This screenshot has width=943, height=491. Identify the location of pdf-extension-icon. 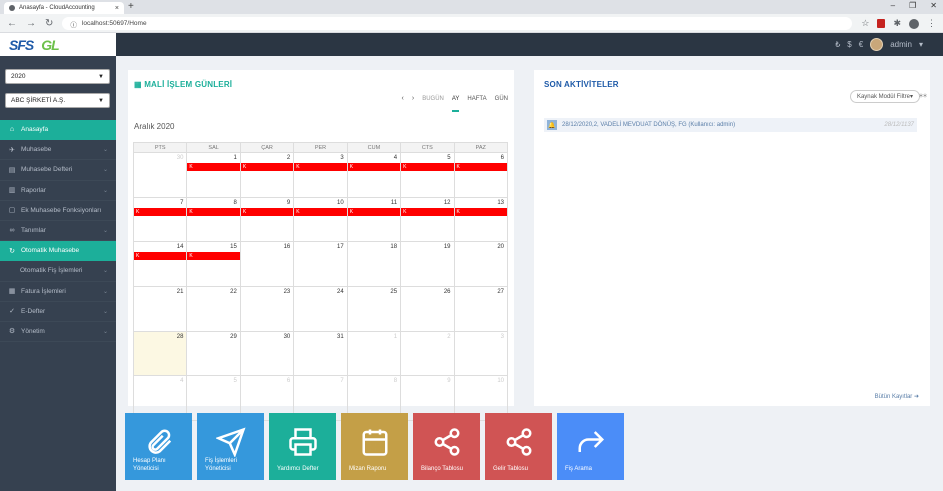
(881, 23).